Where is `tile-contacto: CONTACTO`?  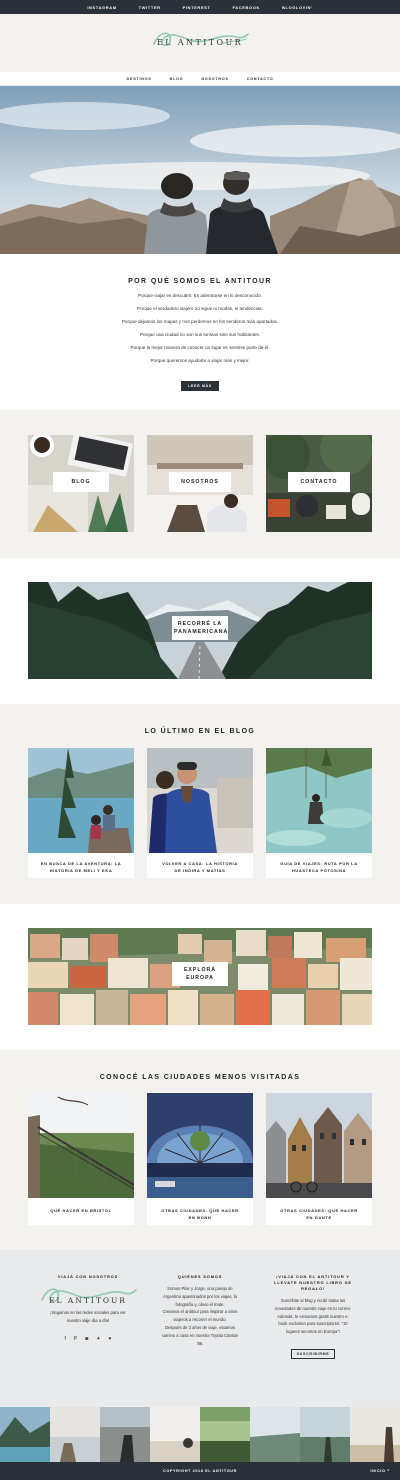
tile-contacto: CONTACTO is located at coordinates (319, 483).